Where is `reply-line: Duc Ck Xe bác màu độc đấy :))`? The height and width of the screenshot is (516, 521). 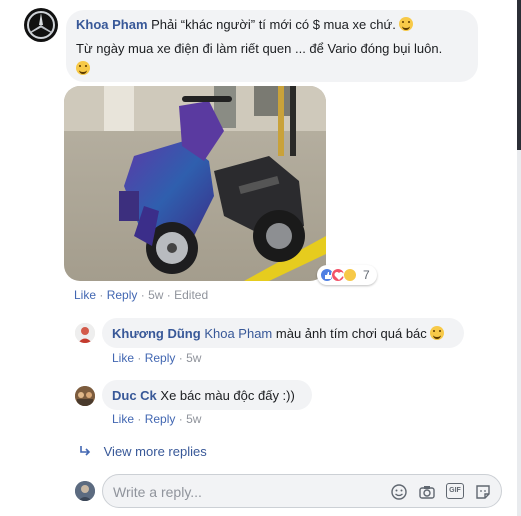
reply-line: Duc Ck Xe bác màu độc đấy :)) is located at coordinates (203, 395).